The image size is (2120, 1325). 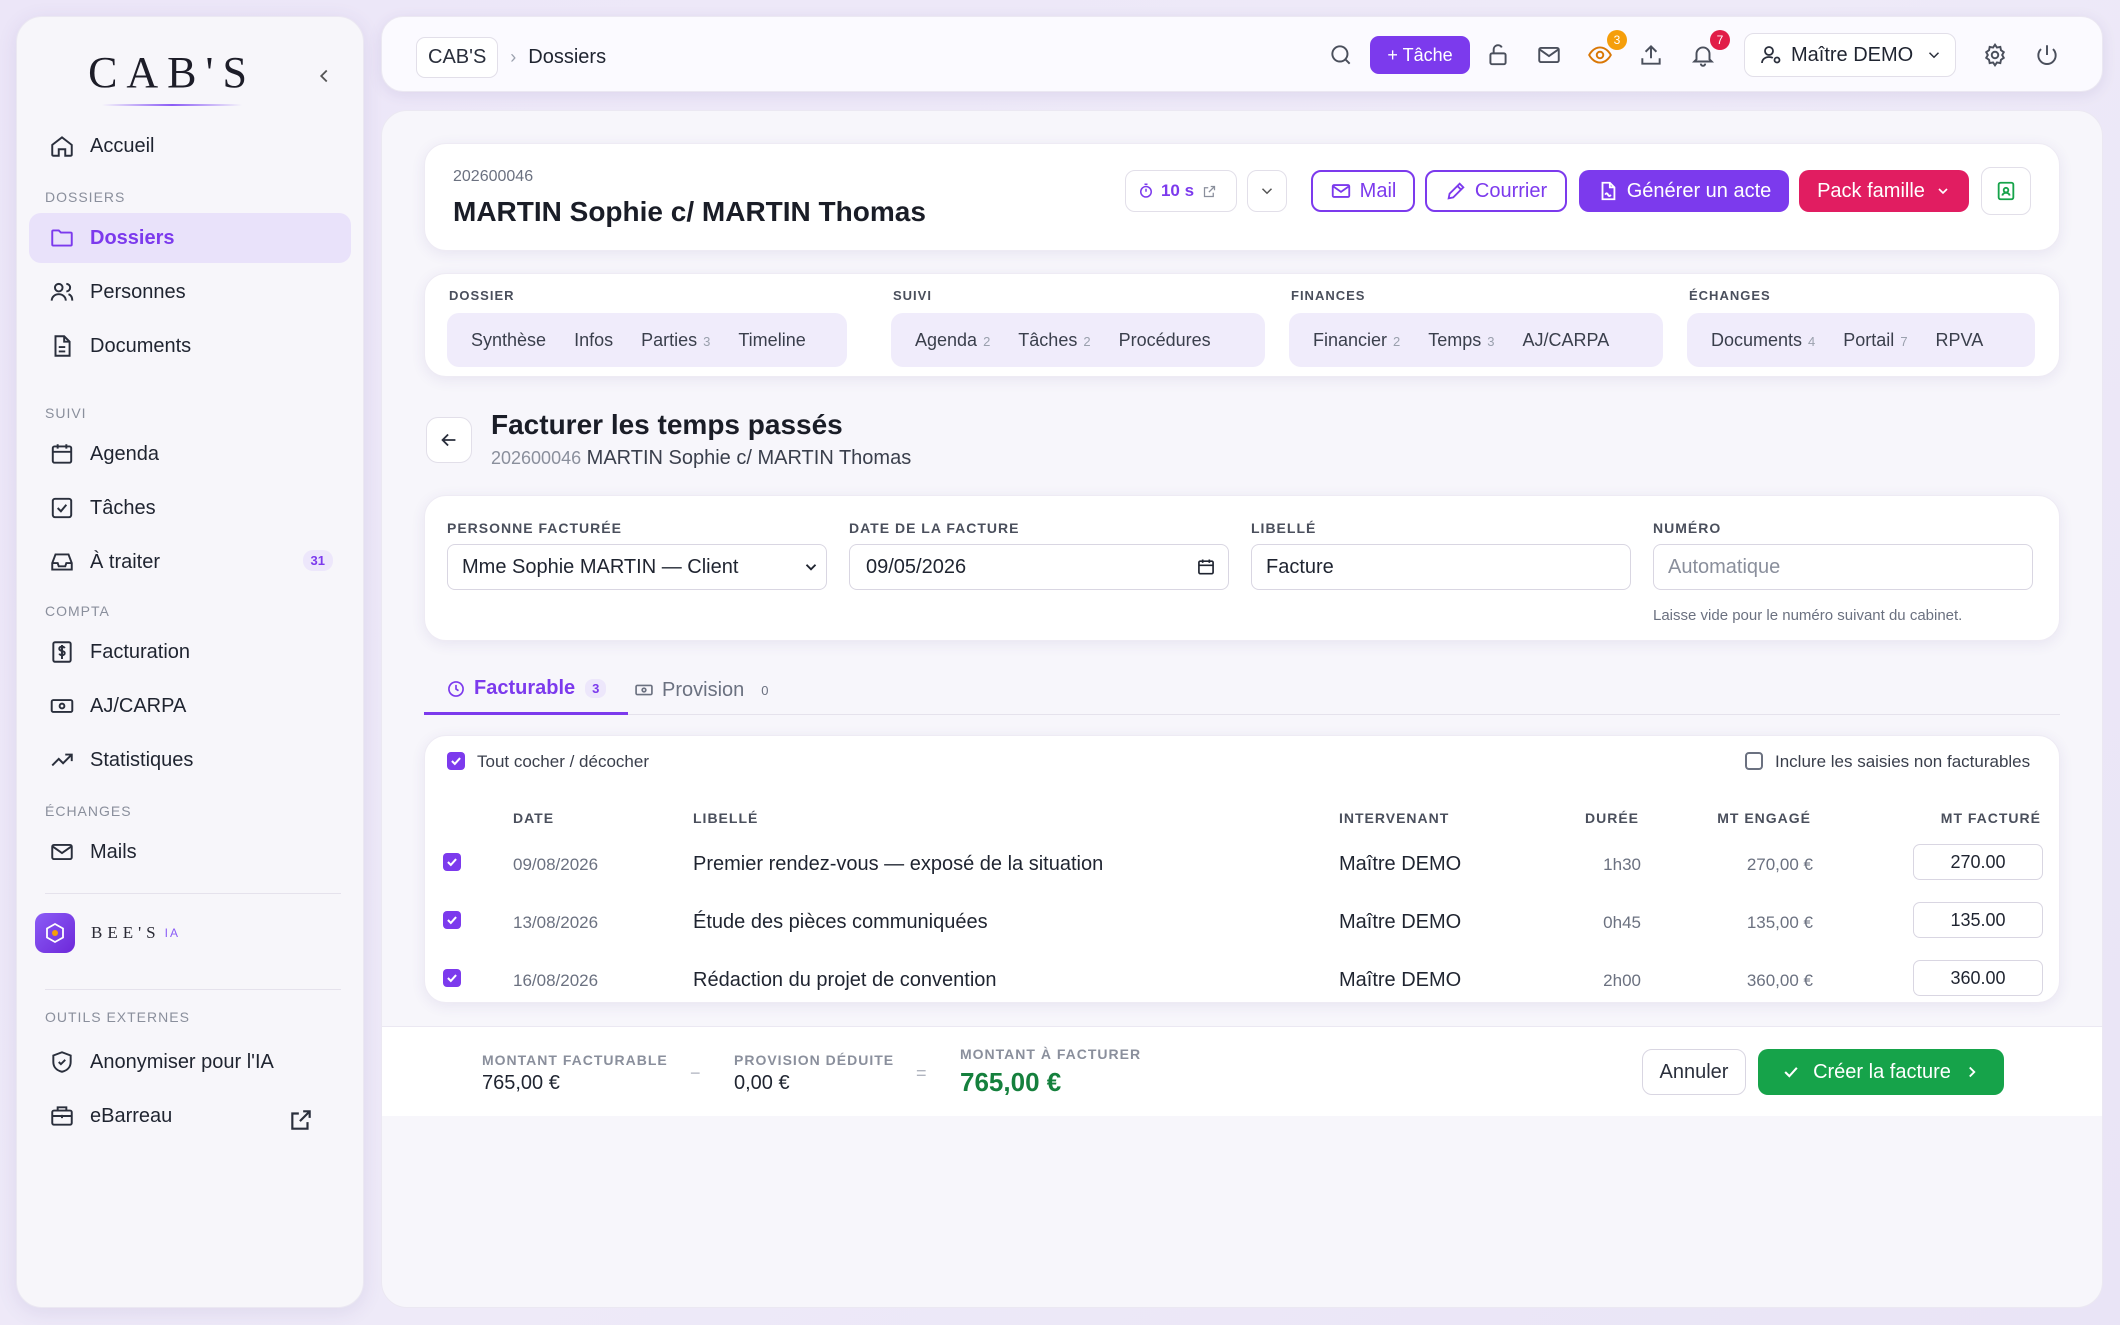 I want to click on sidebar-item-documents: Documents, so click(x=190, y=346).